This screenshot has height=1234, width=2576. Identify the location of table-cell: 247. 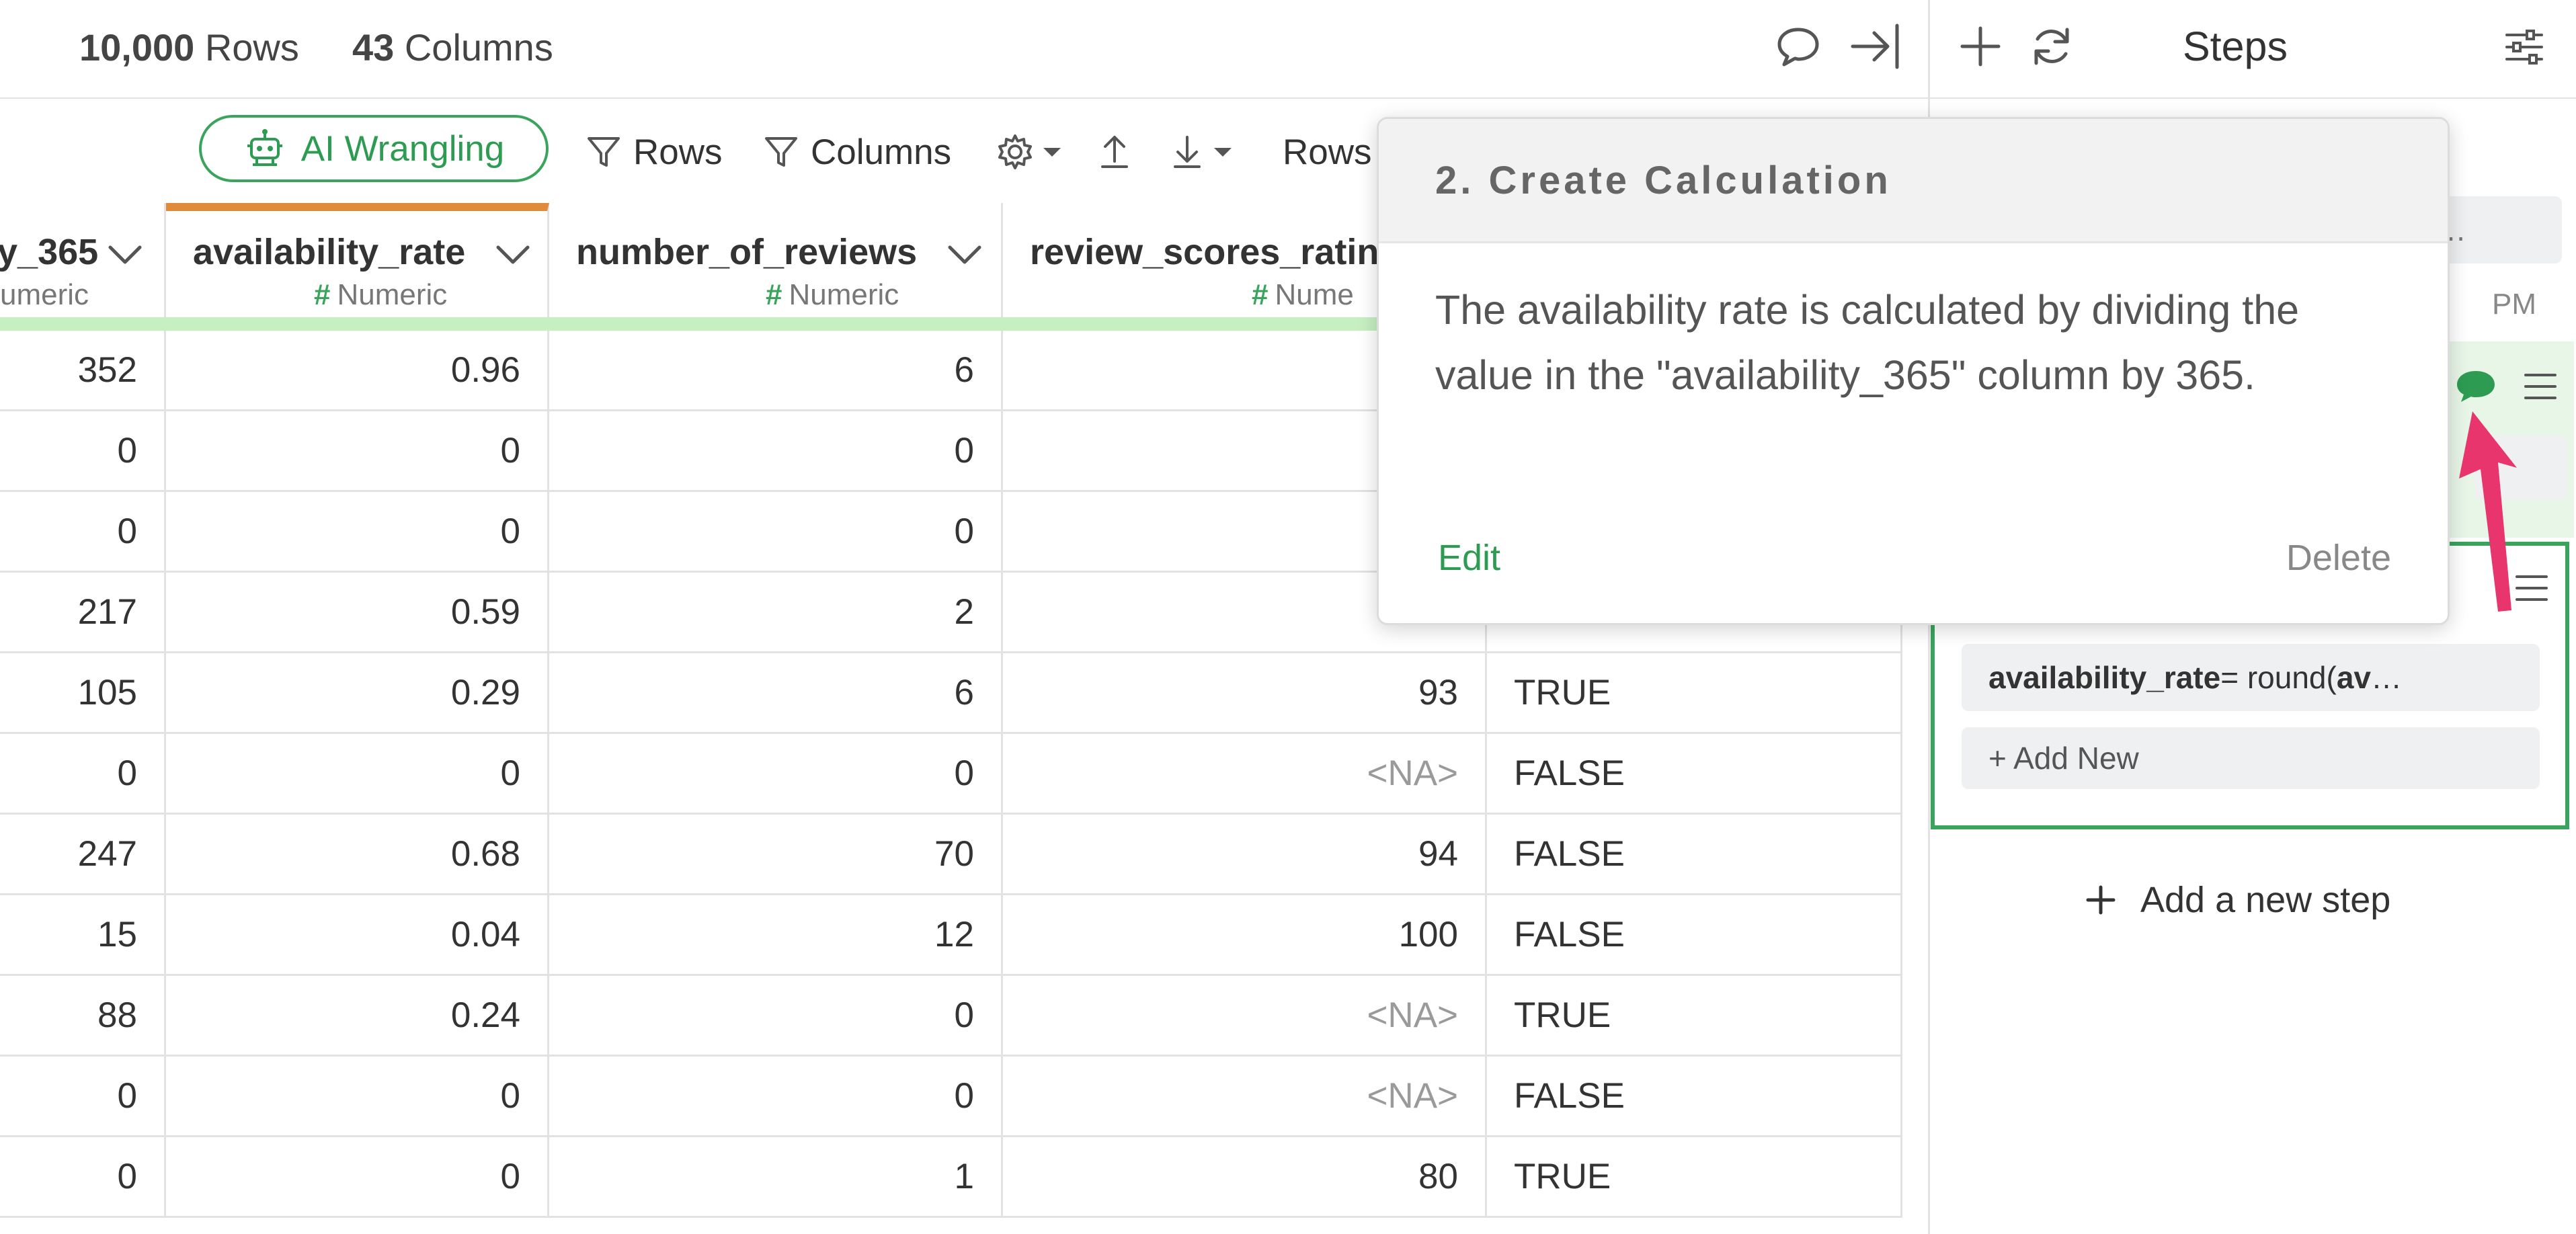
(83, 854).